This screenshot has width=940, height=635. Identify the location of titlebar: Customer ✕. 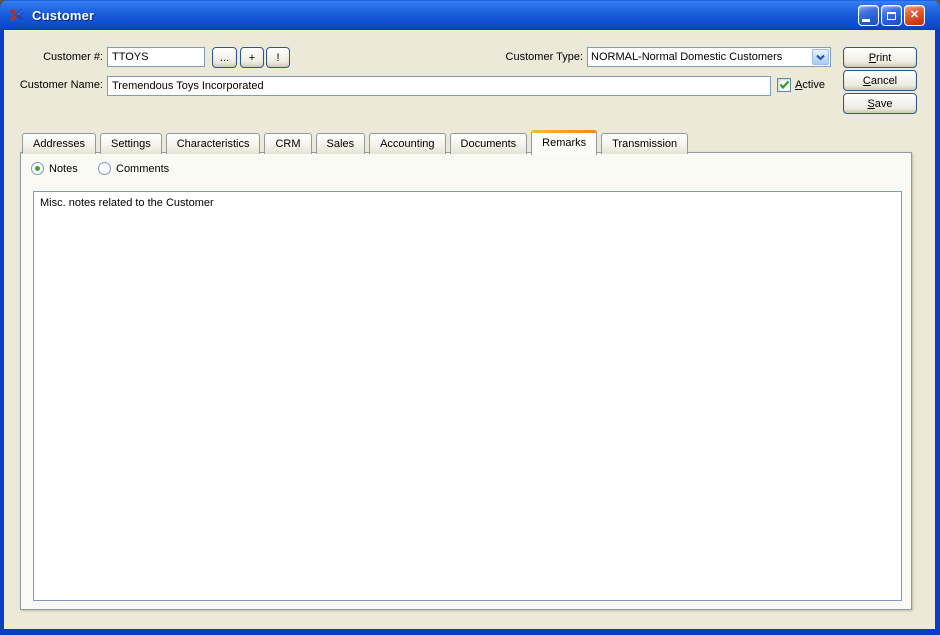
(470, 15).